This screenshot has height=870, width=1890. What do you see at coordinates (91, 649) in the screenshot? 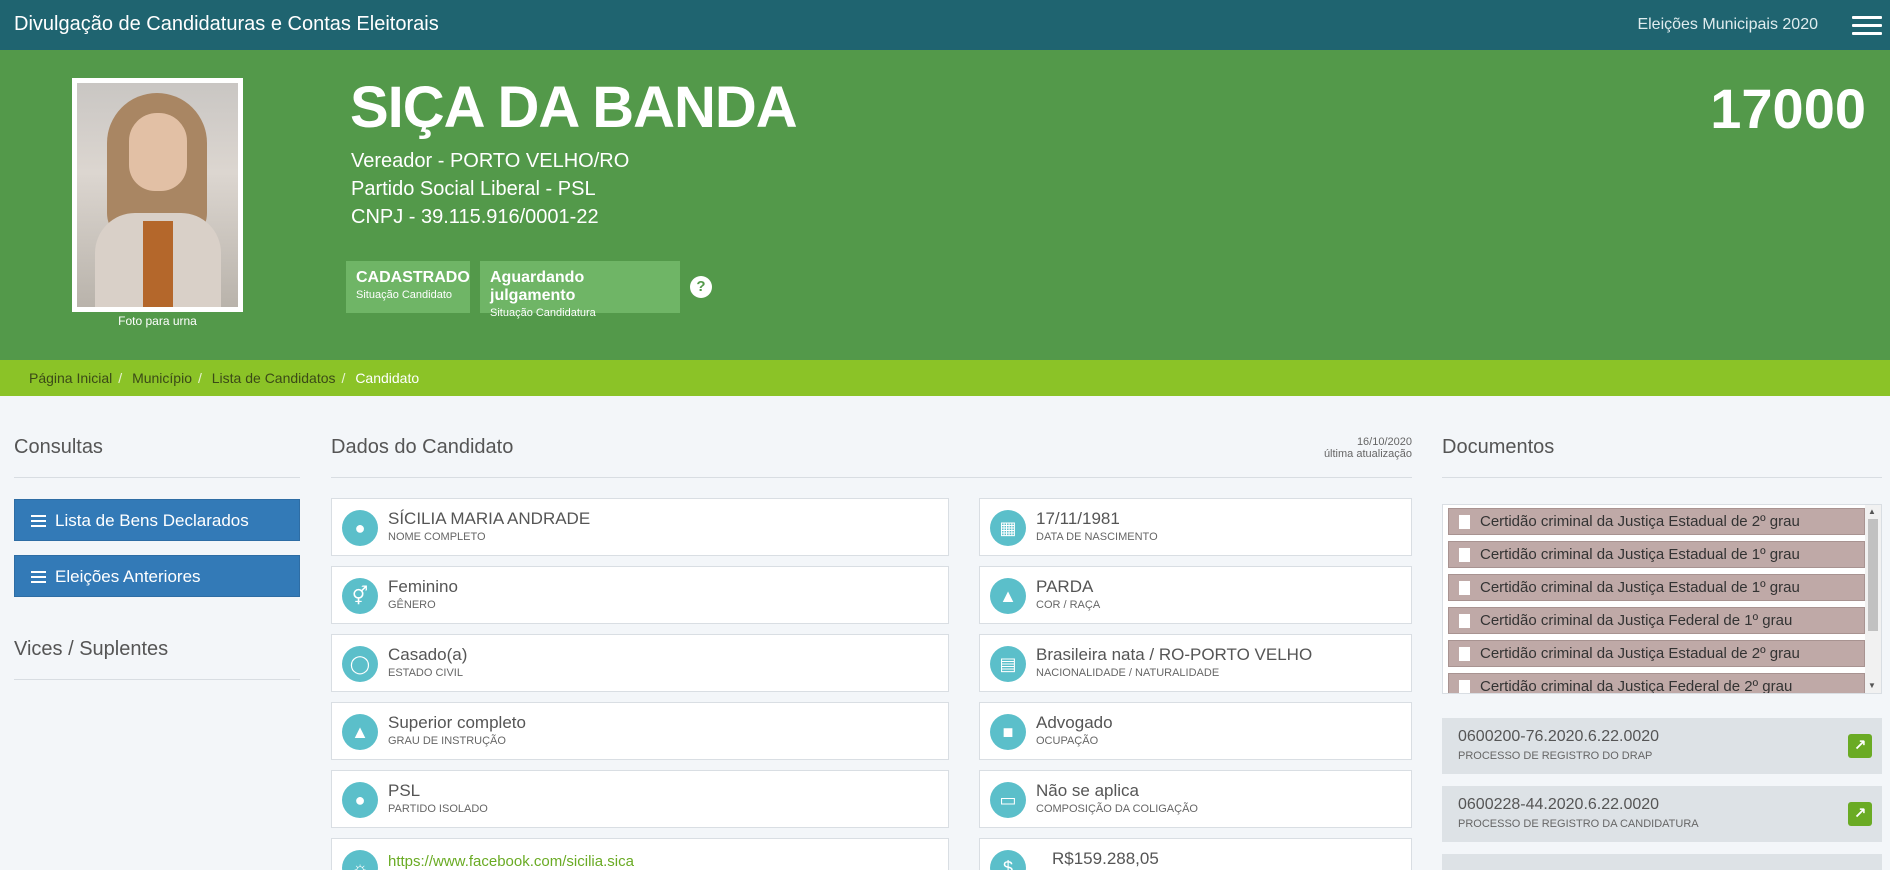
I see `vices-title: Vices / Suplentes` at bounding box center [91, 649].